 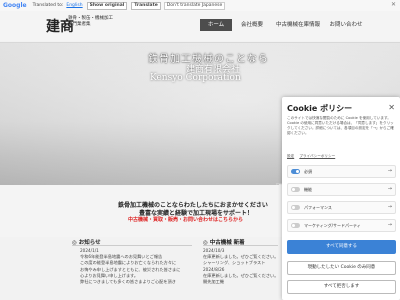 What do you see at coordinates (185, 219) in the screenshot?
I see `intro-contact-link: 中古機械・買取・販売・お問い合わせはこちらから` at bounding box center [185, 219].